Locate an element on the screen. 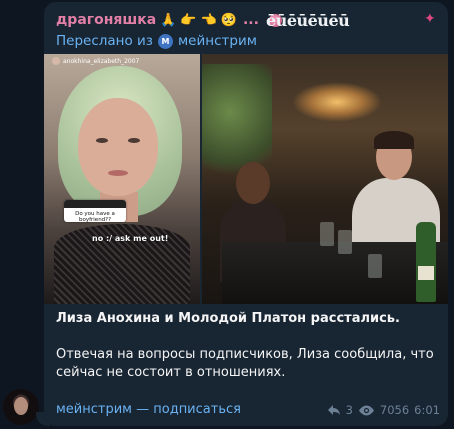  sender-name: драгоняшка is located at coordinates (106, 20).